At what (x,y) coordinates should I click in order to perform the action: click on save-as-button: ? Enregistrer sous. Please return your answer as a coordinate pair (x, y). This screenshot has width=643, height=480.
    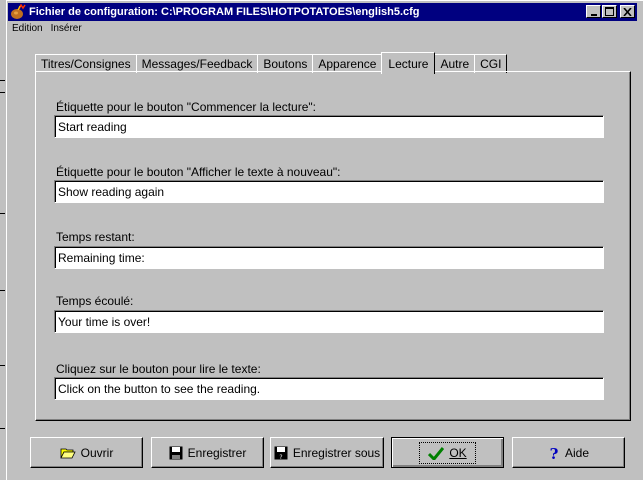
    Looking at the image, I should click on (327, 452).